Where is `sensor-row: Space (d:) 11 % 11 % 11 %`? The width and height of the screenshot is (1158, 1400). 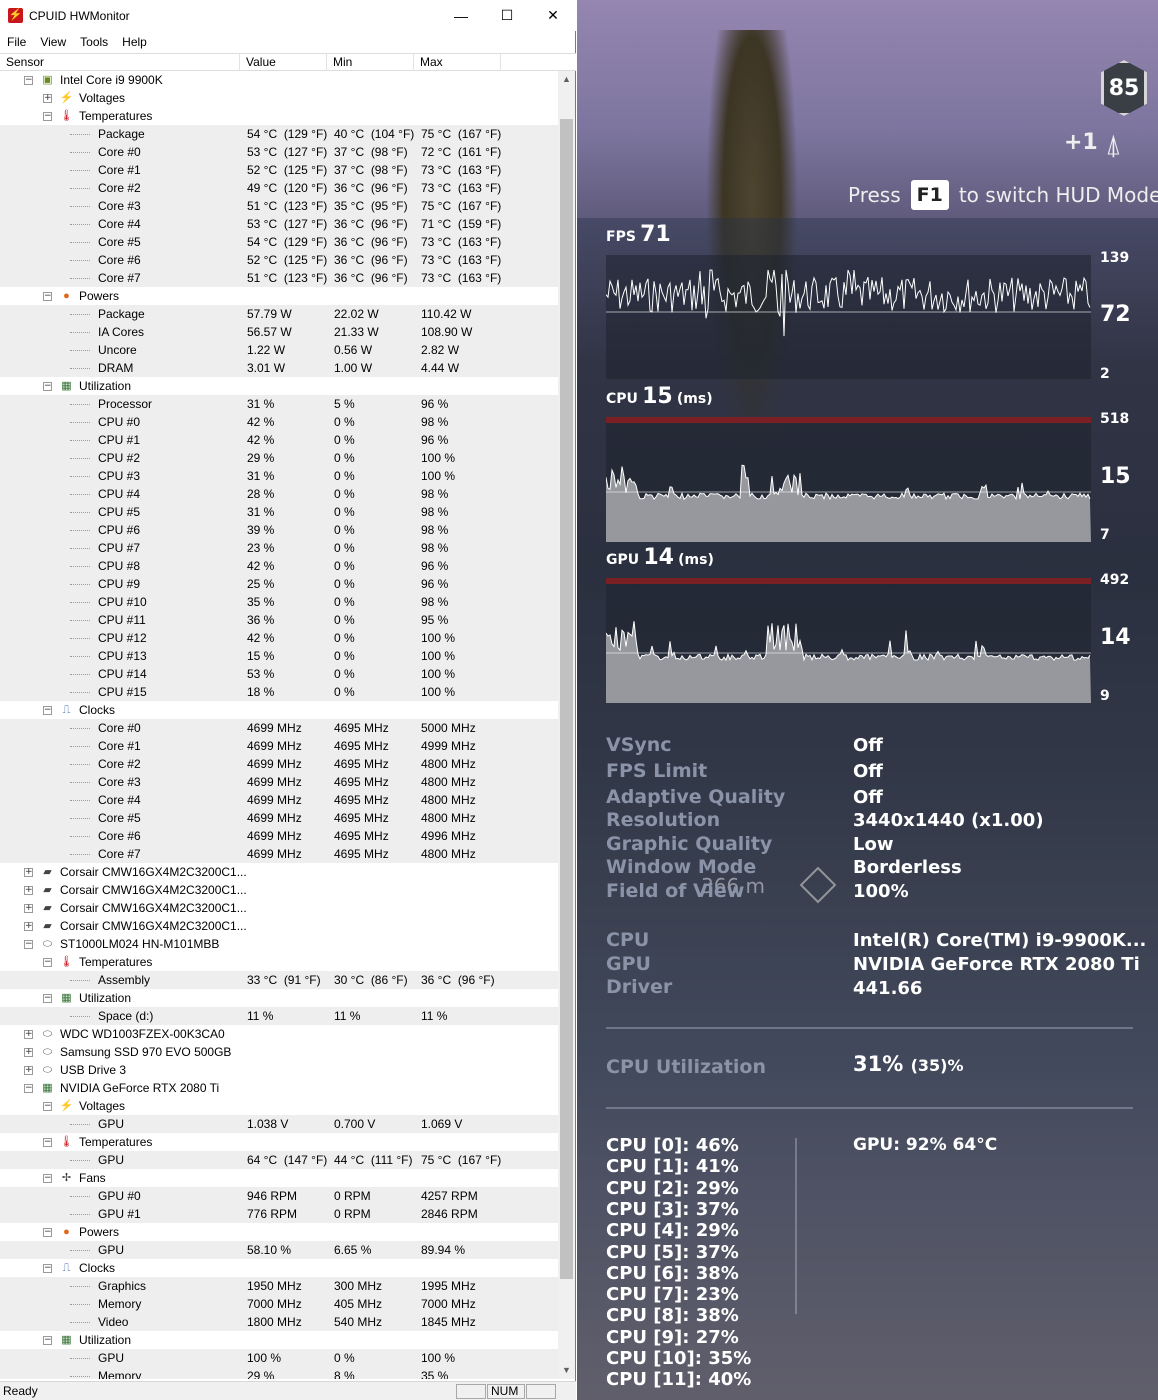 sensor-row: Space (d:) 11 % 11 % 11 % is located at coordinates (279, 1016).